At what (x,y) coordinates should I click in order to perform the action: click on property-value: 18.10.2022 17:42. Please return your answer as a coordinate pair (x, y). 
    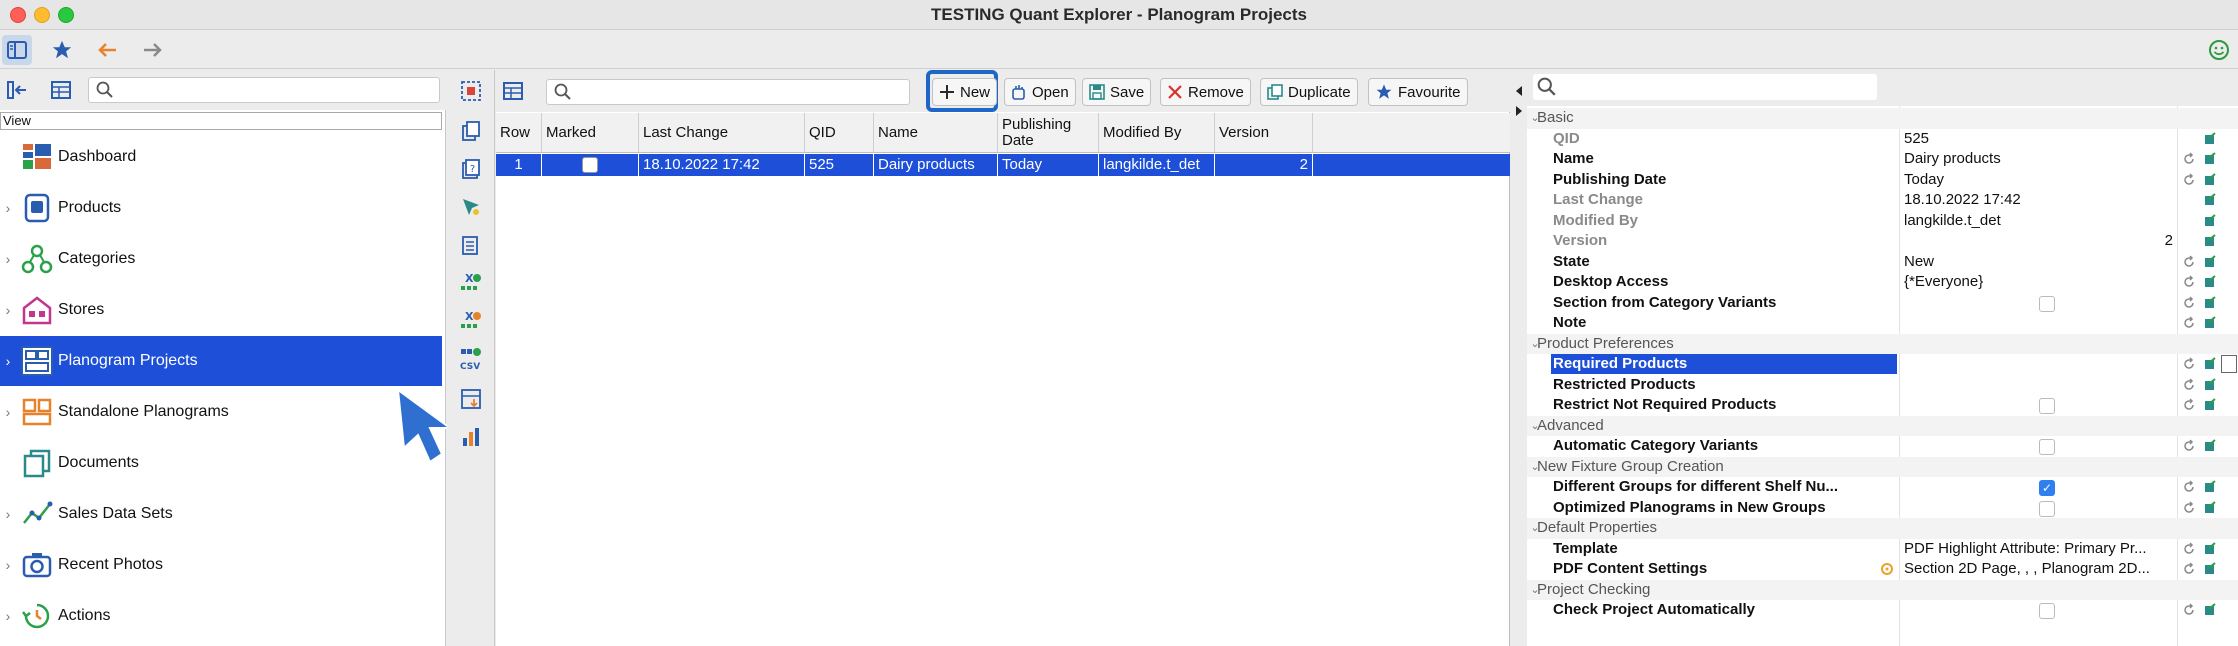
    Looking at the image, I should click on (2039, 200).